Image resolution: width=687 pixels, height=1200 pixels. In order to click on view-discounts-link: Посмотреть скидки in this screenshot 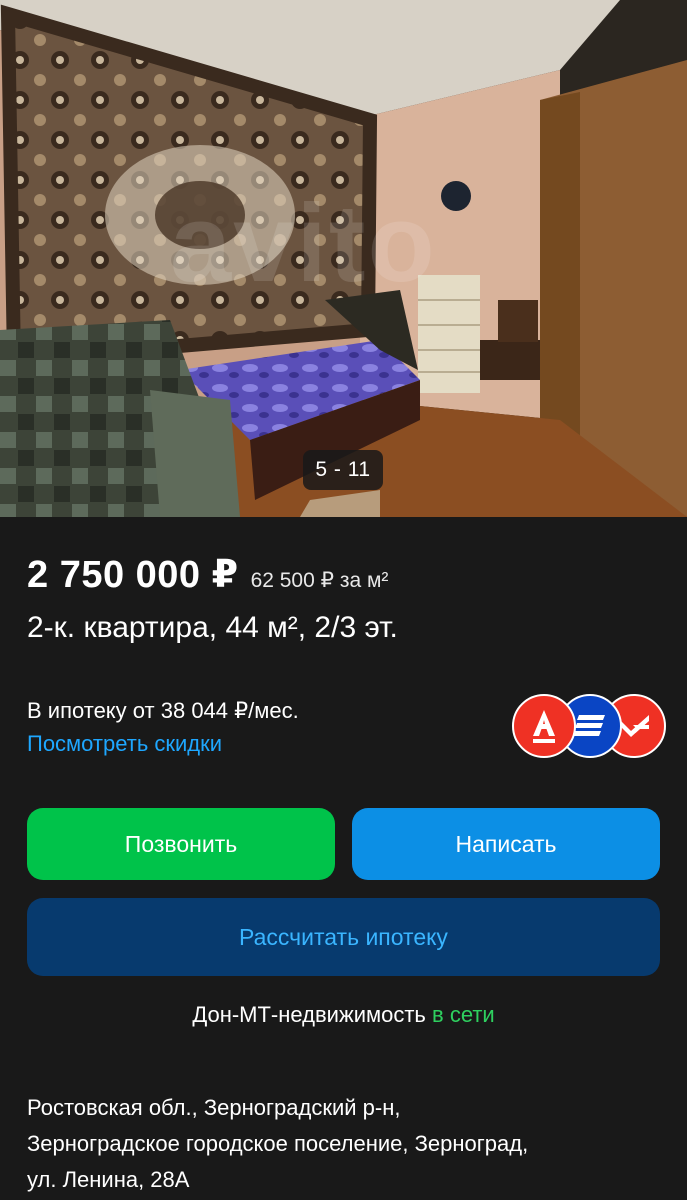, I will do `click(124, 744)`.